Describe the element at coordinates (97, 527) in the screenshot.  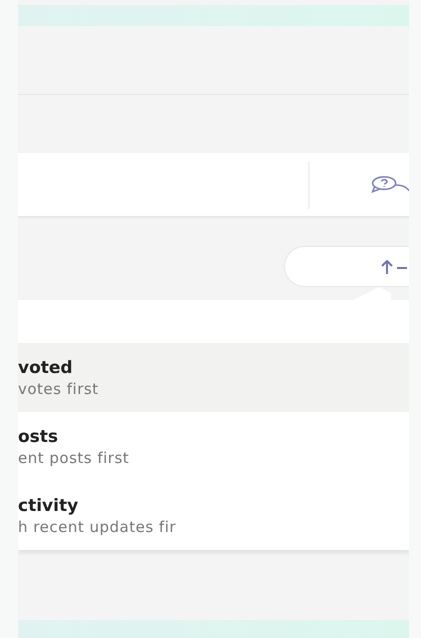
I see `option-description: h recent updates fir` at that location.